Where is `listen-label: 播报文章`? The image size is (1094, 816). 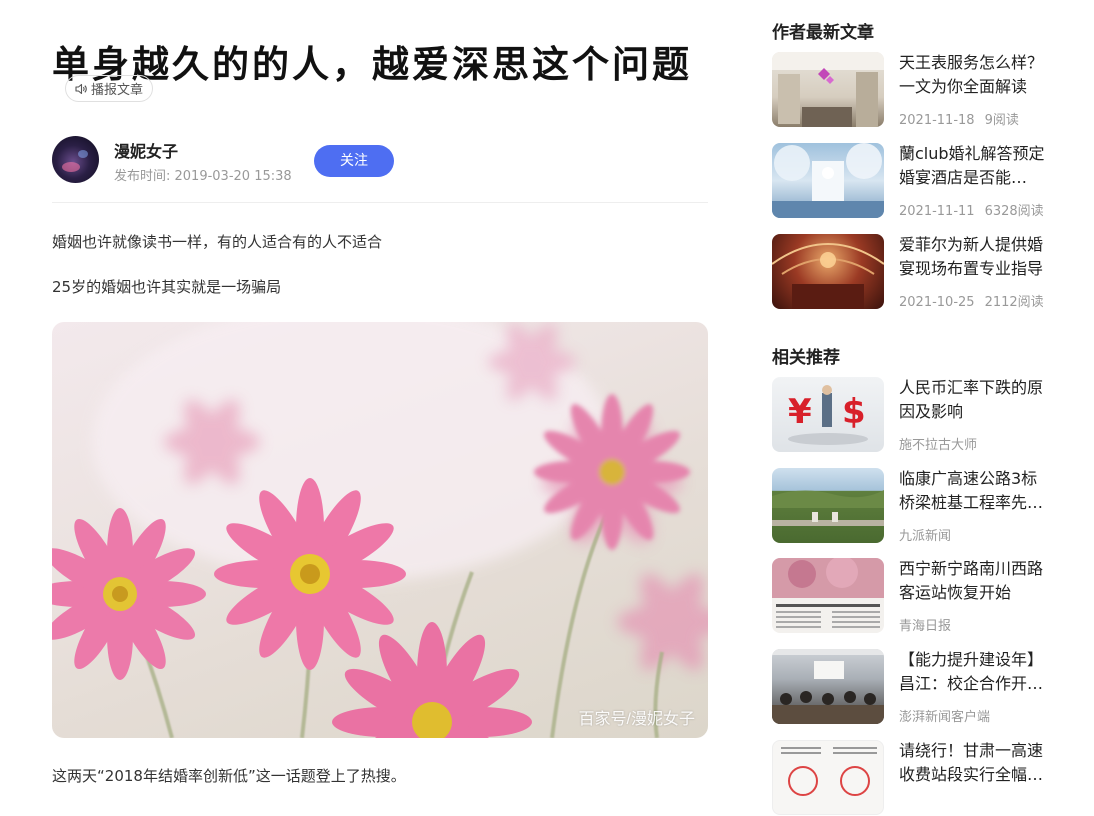 listen-label: 播报文章 is located at coordinates (117, 90).